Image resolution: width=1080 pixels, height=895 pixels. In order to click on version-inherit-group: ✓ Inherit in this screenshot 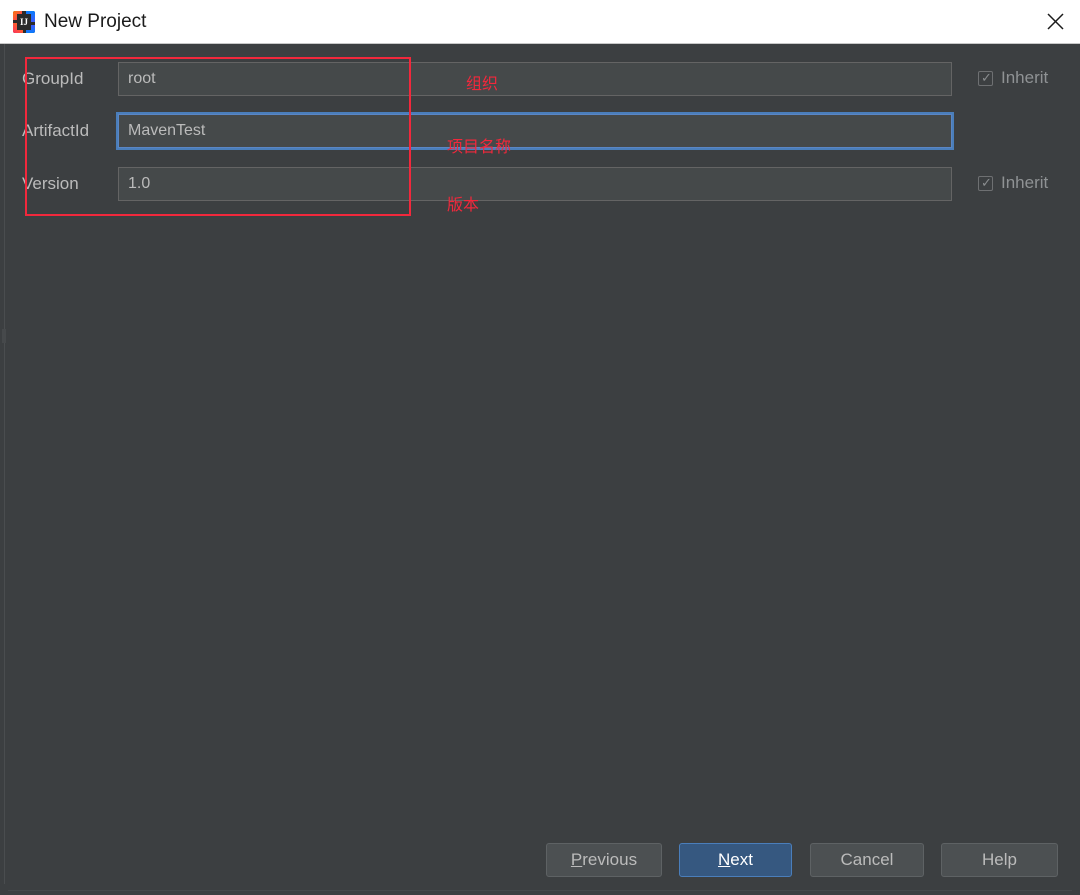, I will do `click(1013, 183)`.